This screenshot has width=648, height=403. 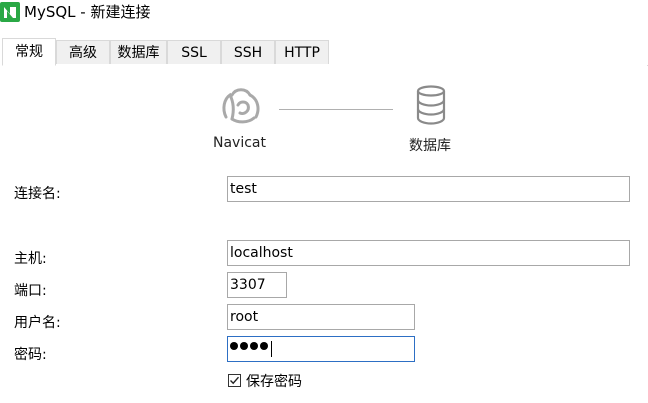 I want to click on checkmark-icon, so click(x=235, y=380).